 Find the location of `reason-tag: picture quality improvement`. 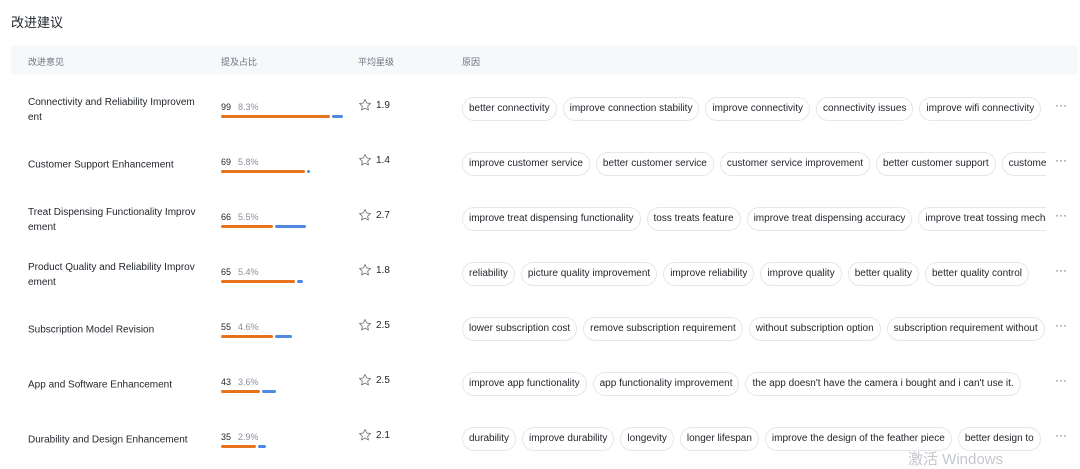

reason-tag: picture quality improvement is located at coordinates (589, 274).